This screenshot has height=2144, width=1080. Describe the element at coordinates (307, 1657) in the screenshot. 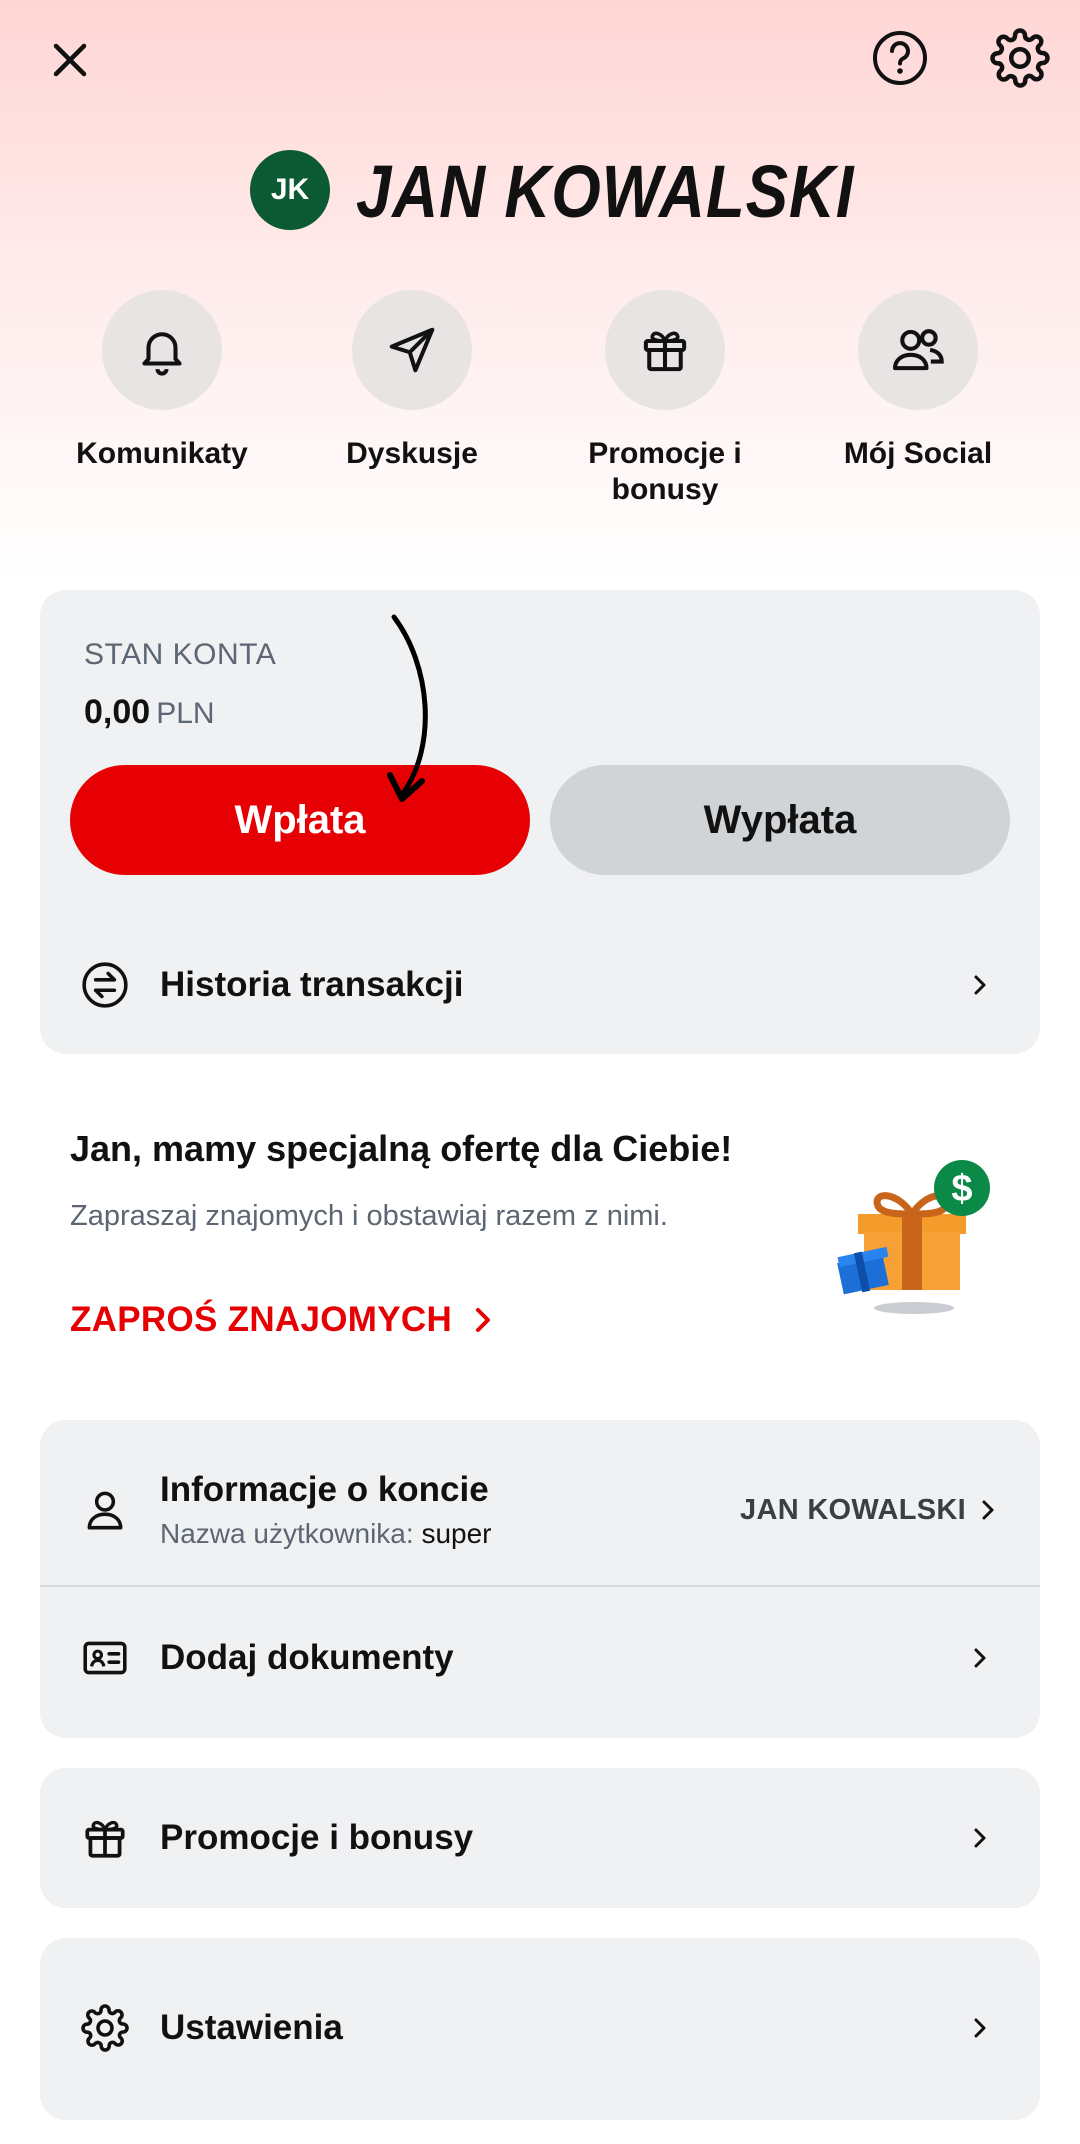

I see `add-documents-label: Dodaj dokumenty` at that location.